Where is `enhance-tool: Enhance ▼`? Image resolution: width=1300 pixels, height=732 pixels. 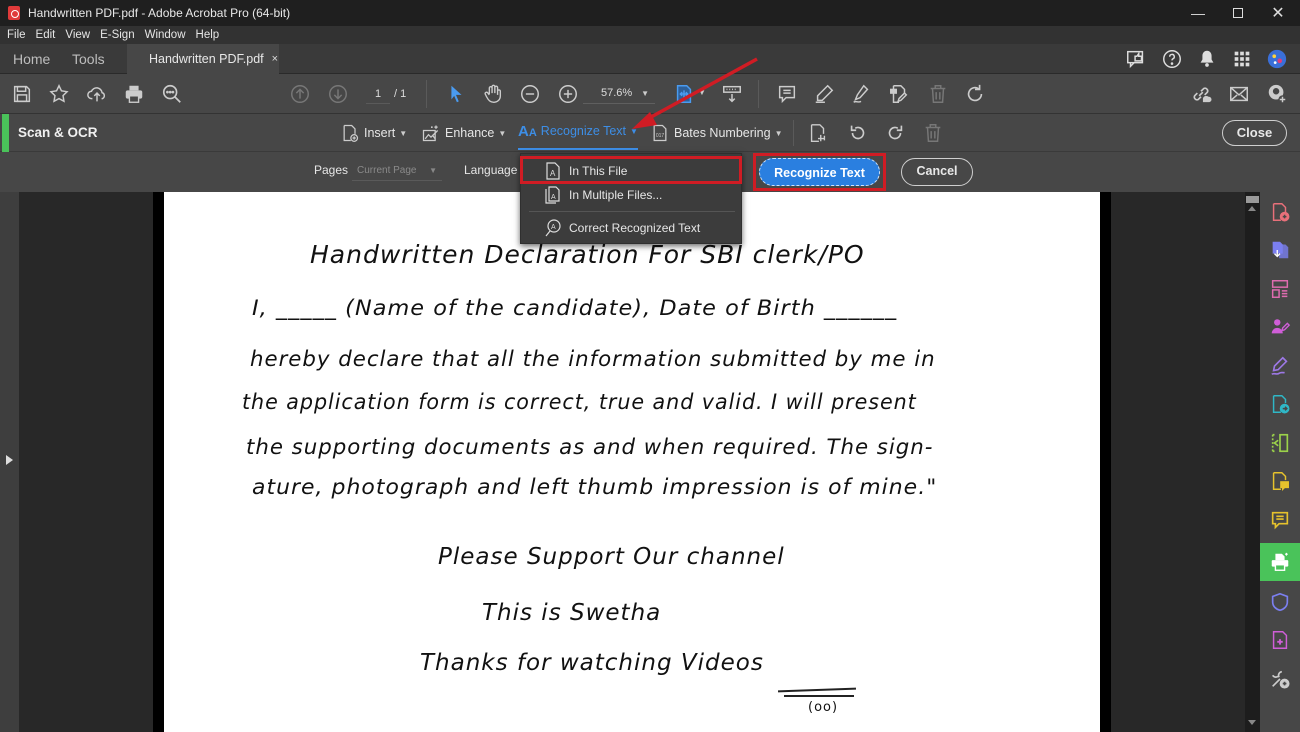 enhance-tool: Enhance ▼ is located at coordinates (463, 133).